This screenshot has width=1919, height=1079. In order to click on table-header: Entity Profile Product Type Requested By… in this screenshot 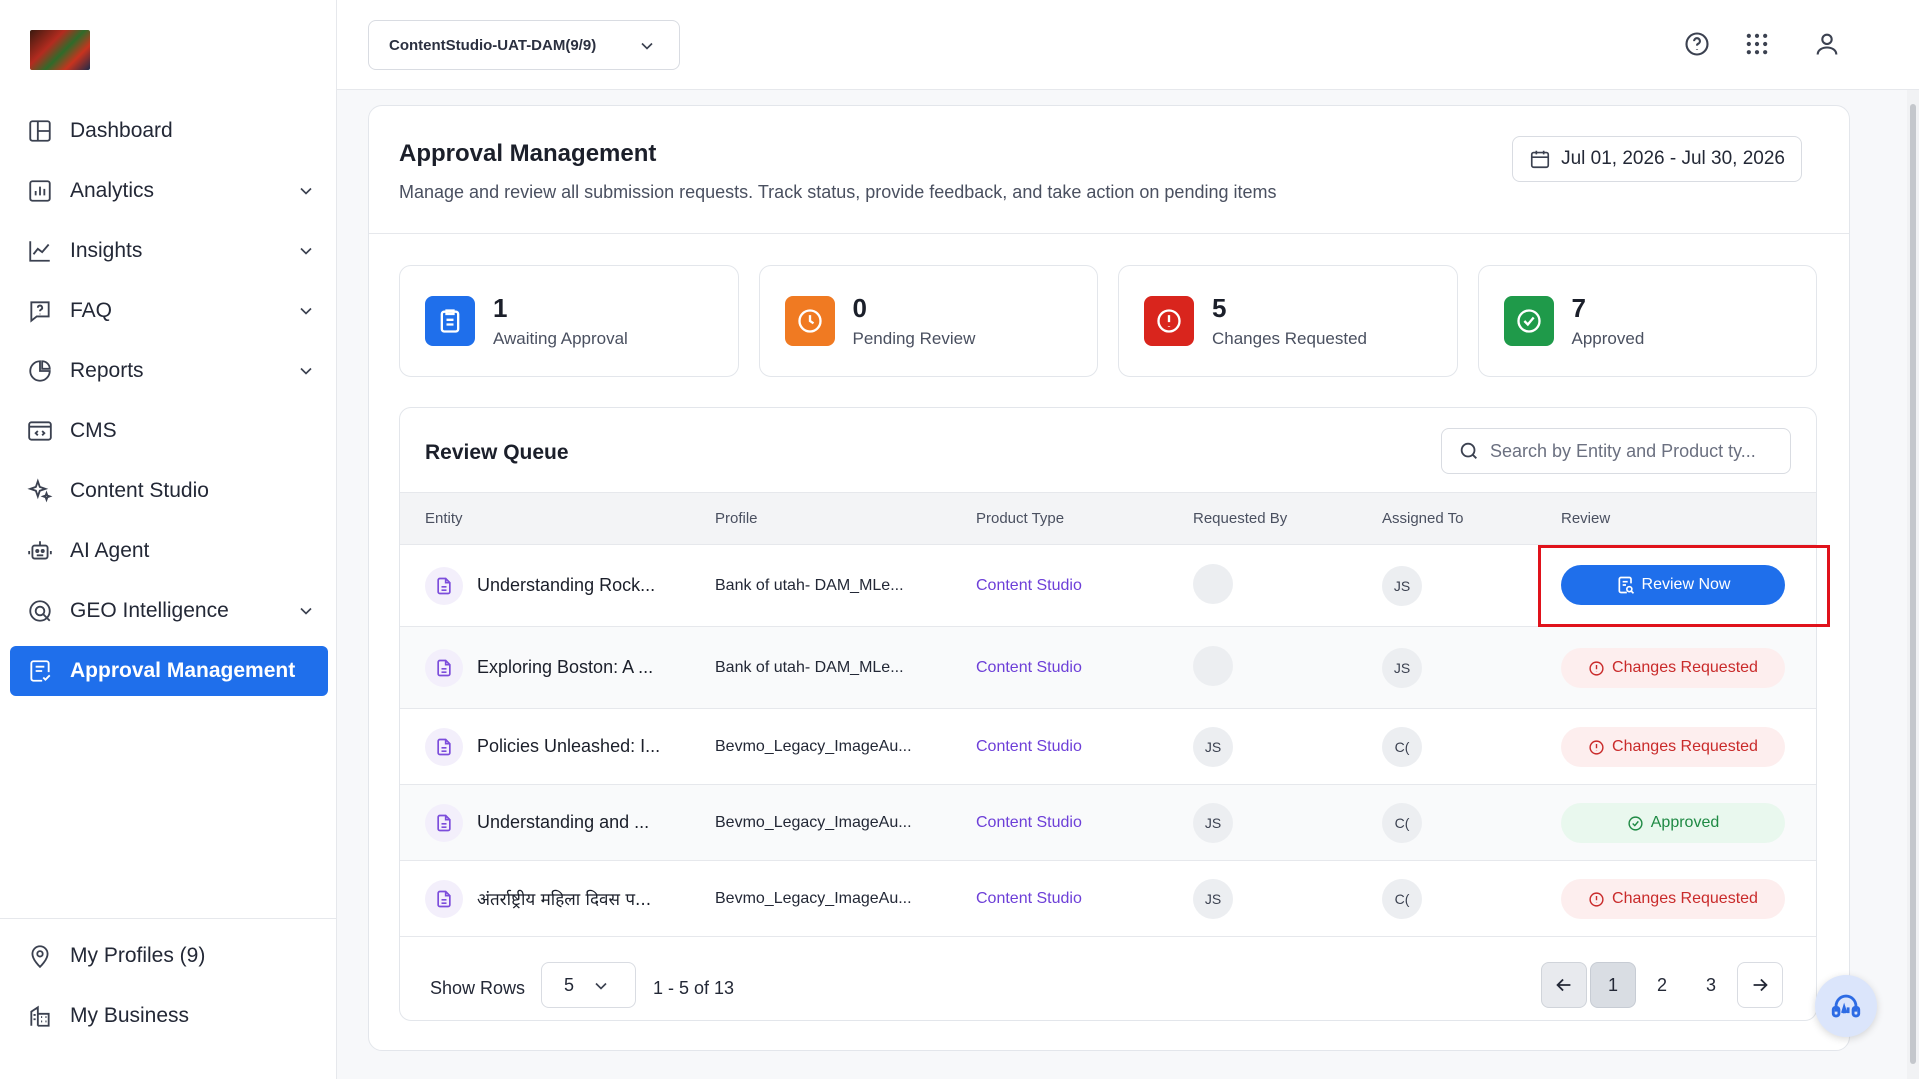, I will do `click(1108, 518)`.